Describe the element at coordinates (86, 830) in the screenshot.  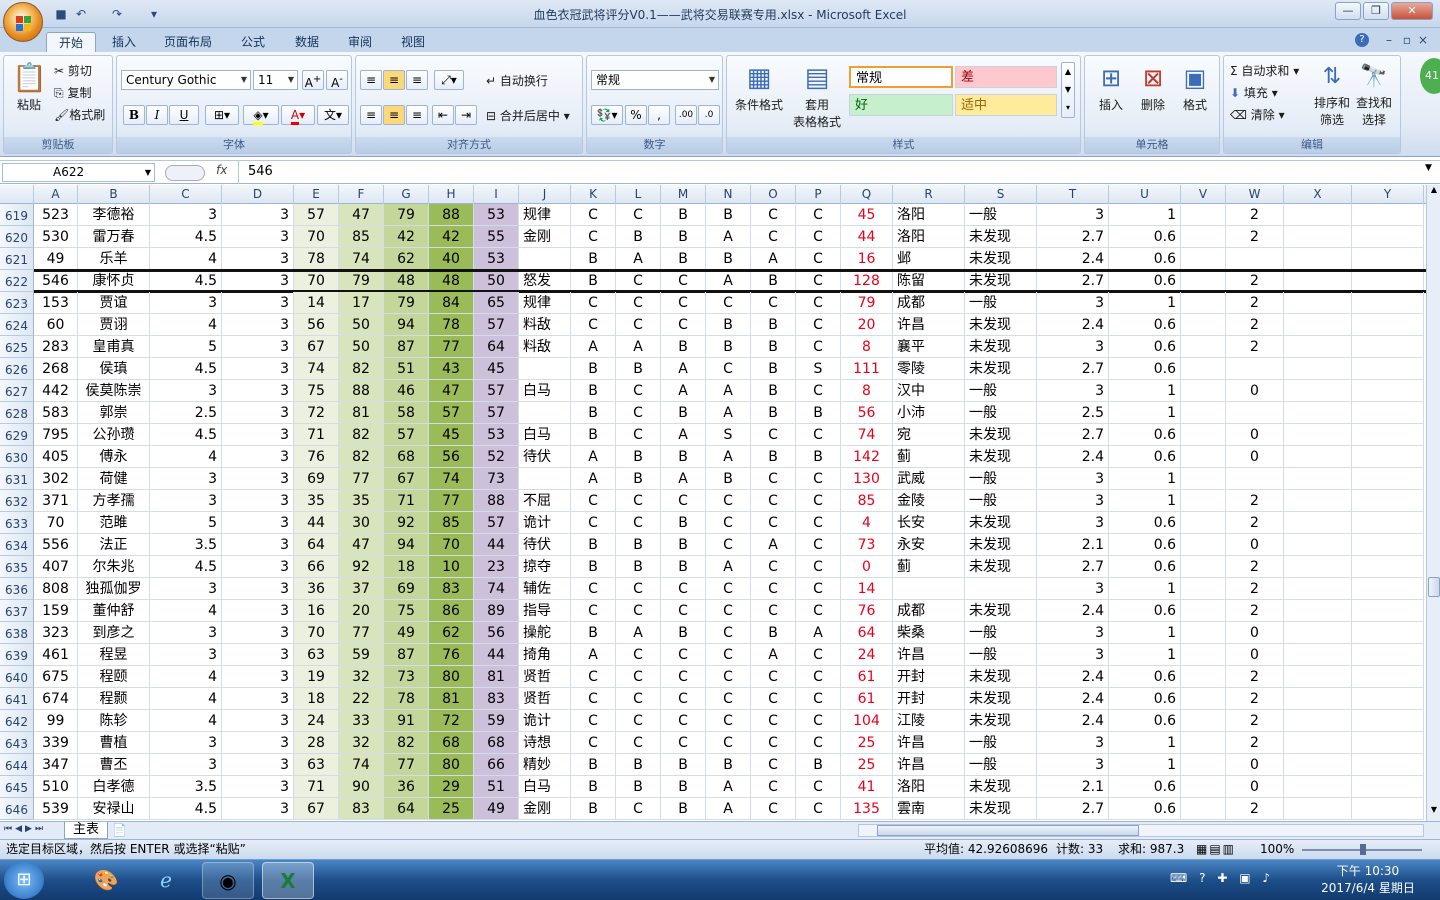
I see `sheet-tab-main: 主表` at that location.